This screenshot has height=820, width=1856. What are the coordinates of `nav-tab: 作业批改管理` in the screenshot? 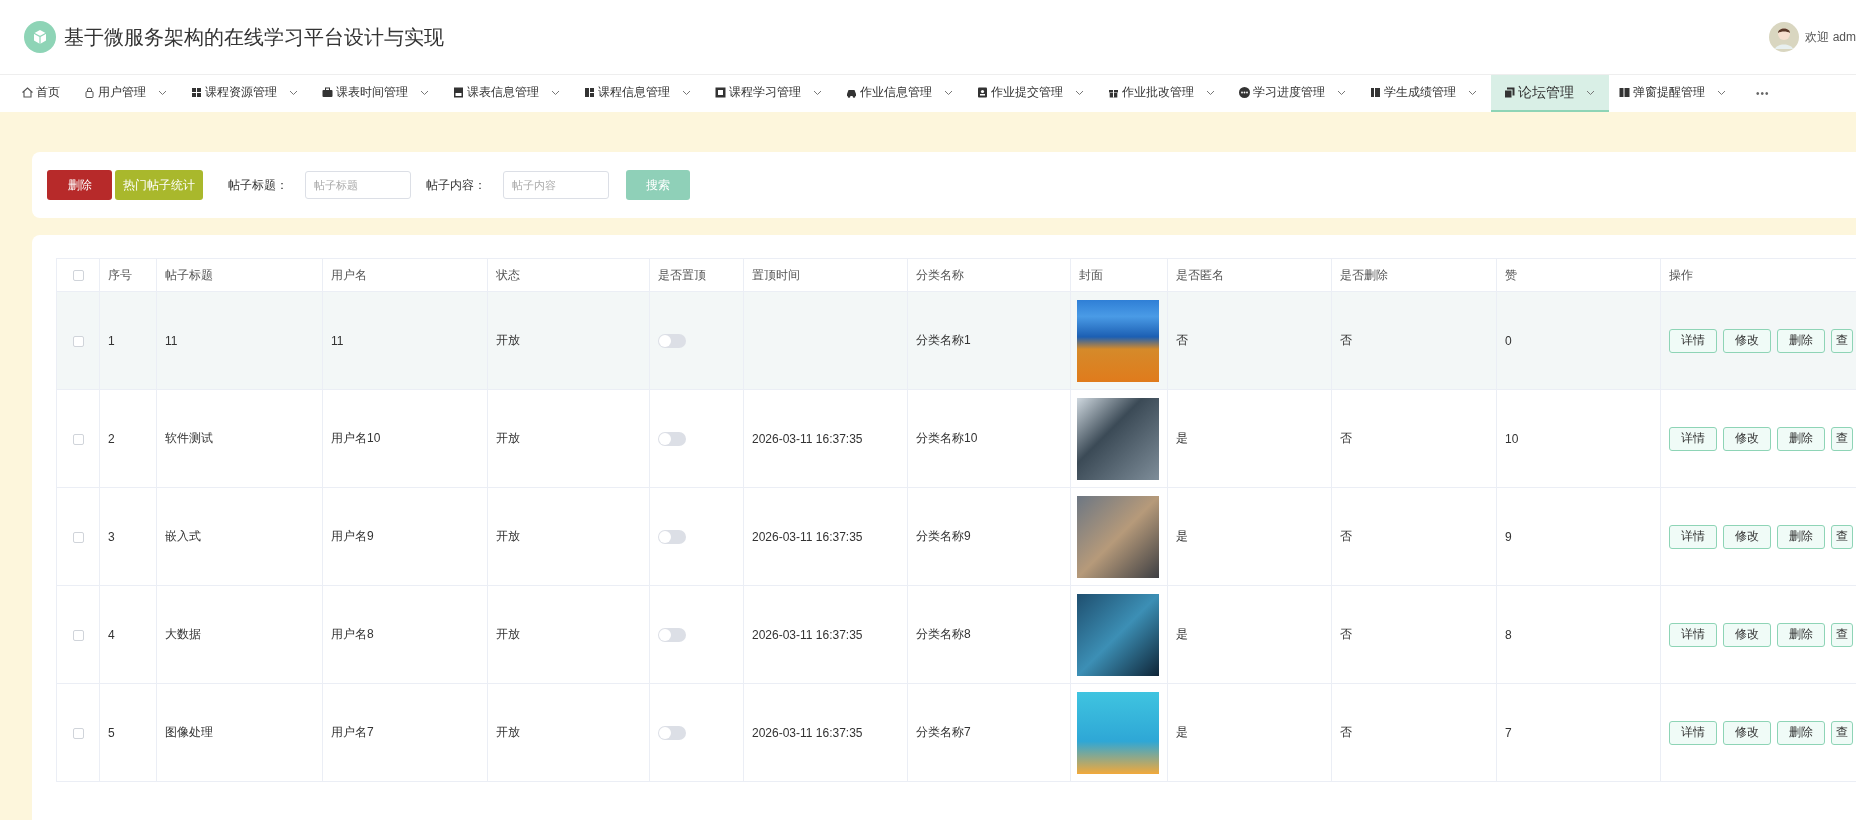 It's located at (1163, 93).